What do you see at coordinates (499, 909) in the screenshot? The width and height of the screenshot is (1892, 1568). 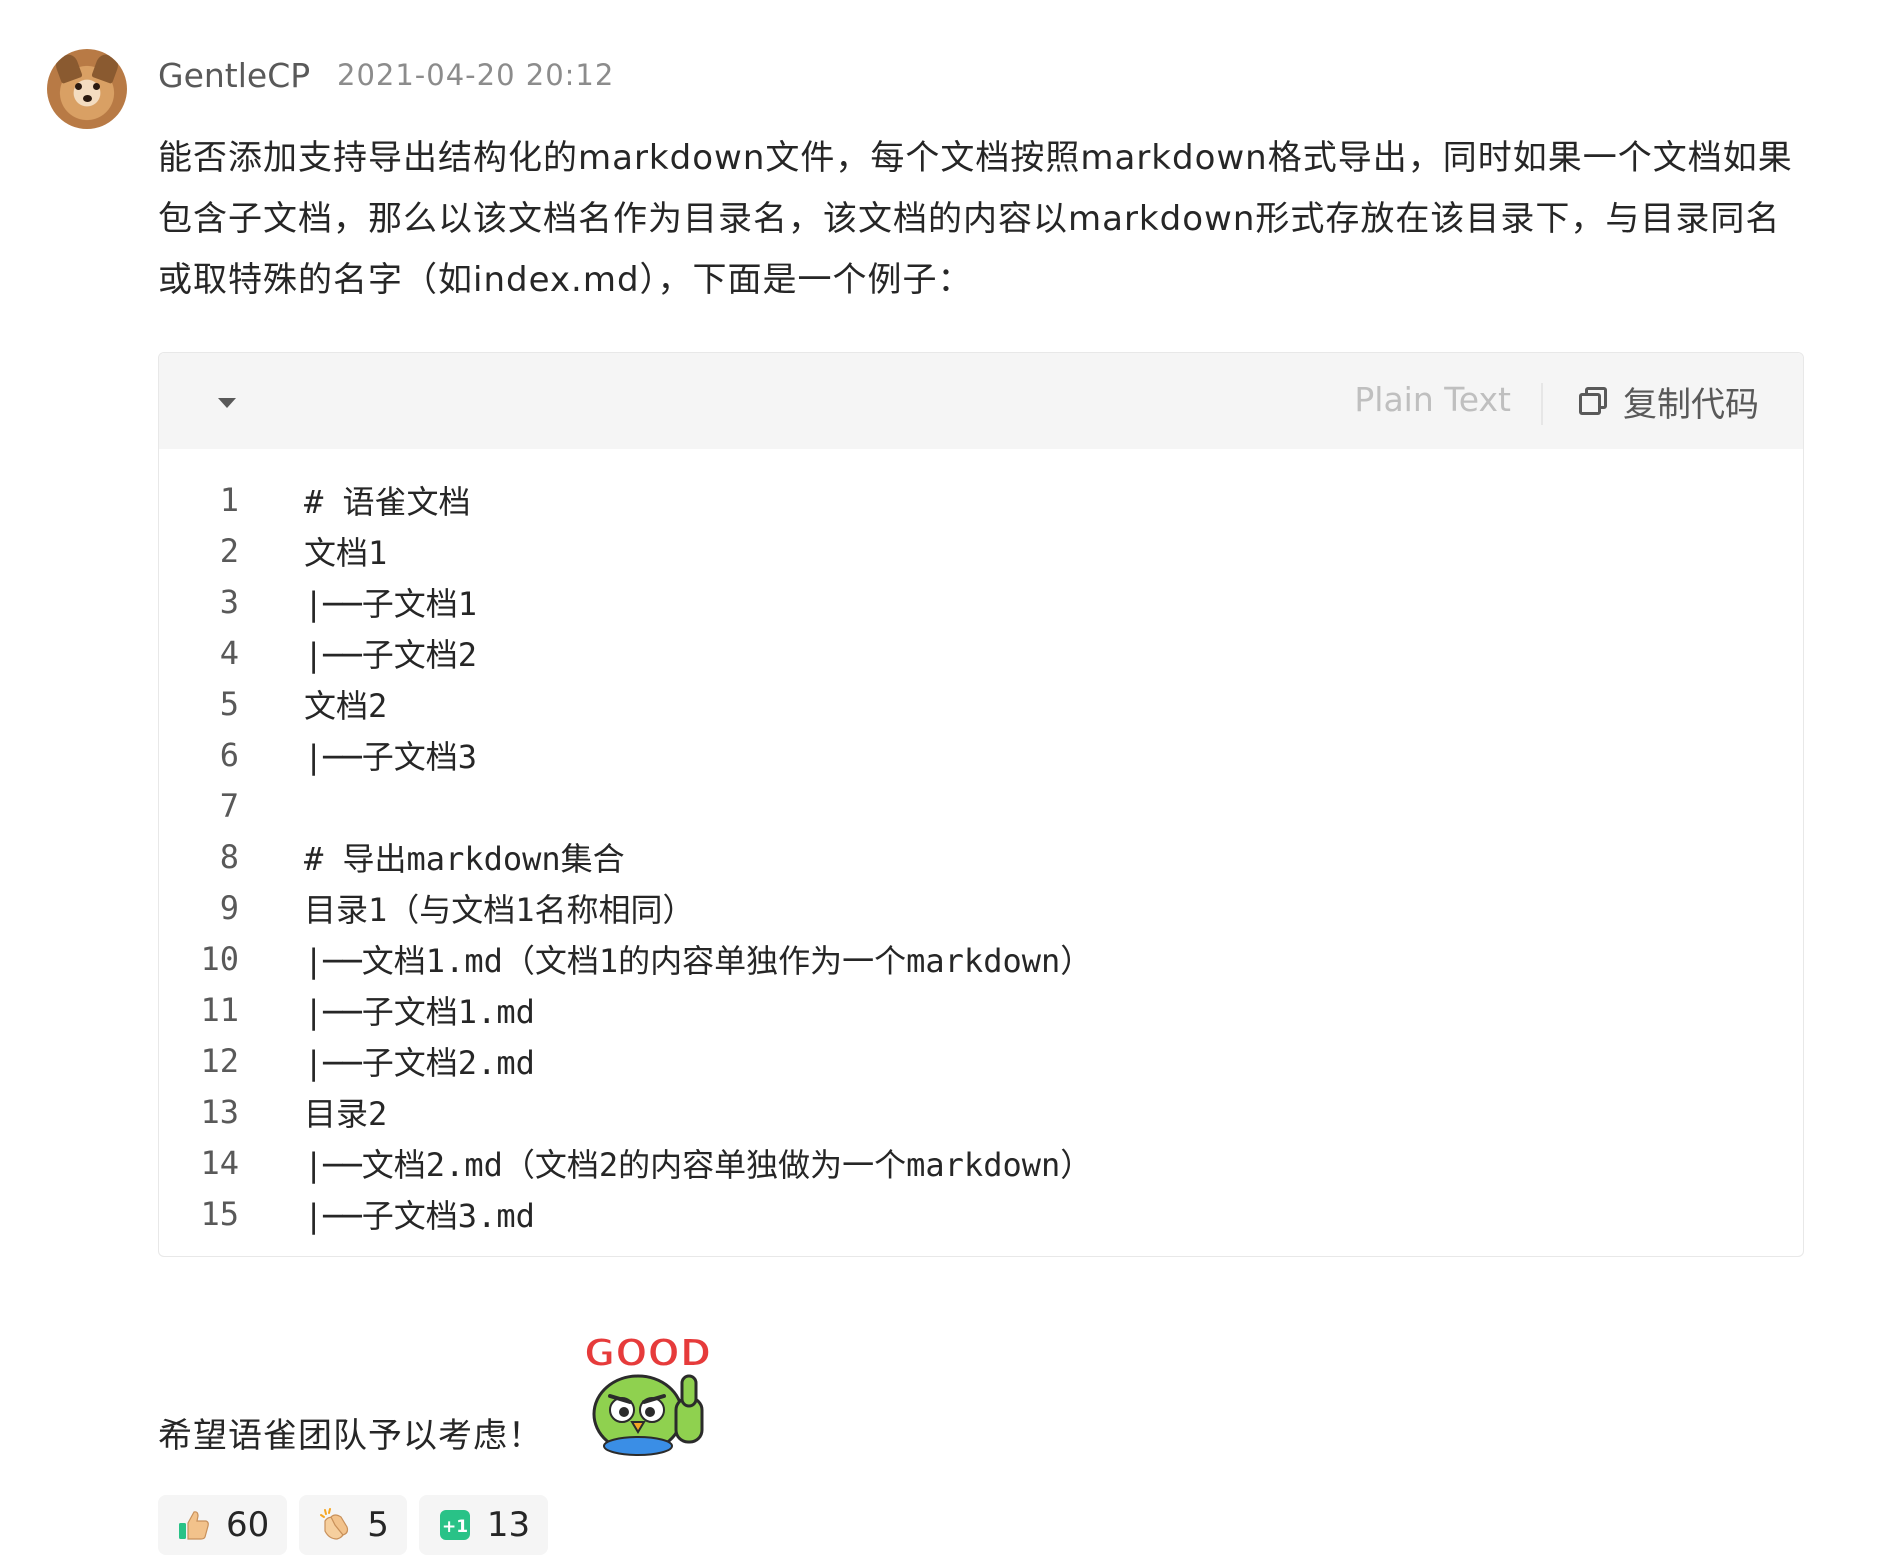 I see `line-content: 目录1（与文档1名称相同）` at bounding box center [499, 909].